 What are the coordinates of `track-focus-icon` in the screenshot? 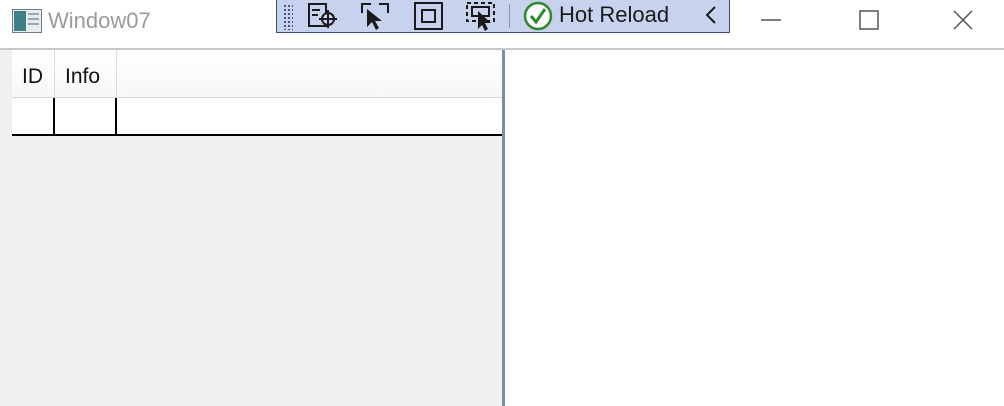 It's located at (480, 16).